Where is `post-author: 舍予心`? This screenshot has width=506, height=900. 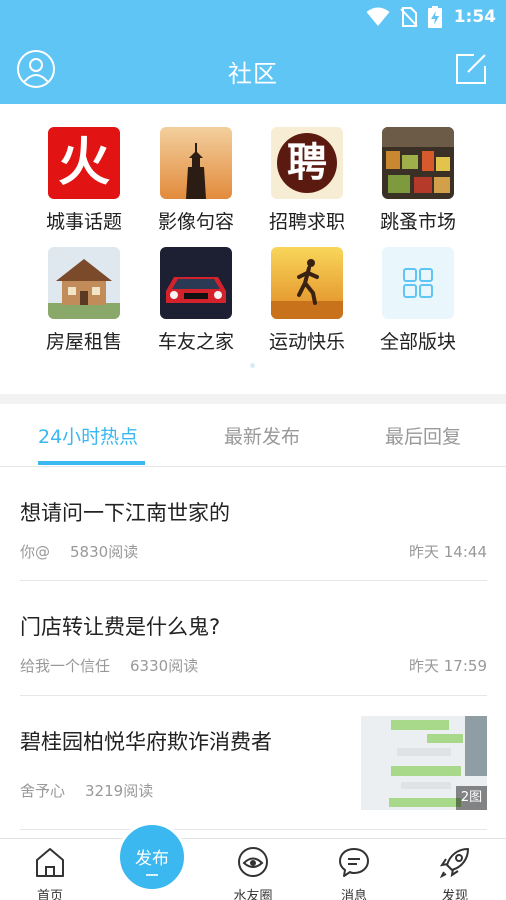 post-author: 舍予心 is located at coordinates (43, 791).